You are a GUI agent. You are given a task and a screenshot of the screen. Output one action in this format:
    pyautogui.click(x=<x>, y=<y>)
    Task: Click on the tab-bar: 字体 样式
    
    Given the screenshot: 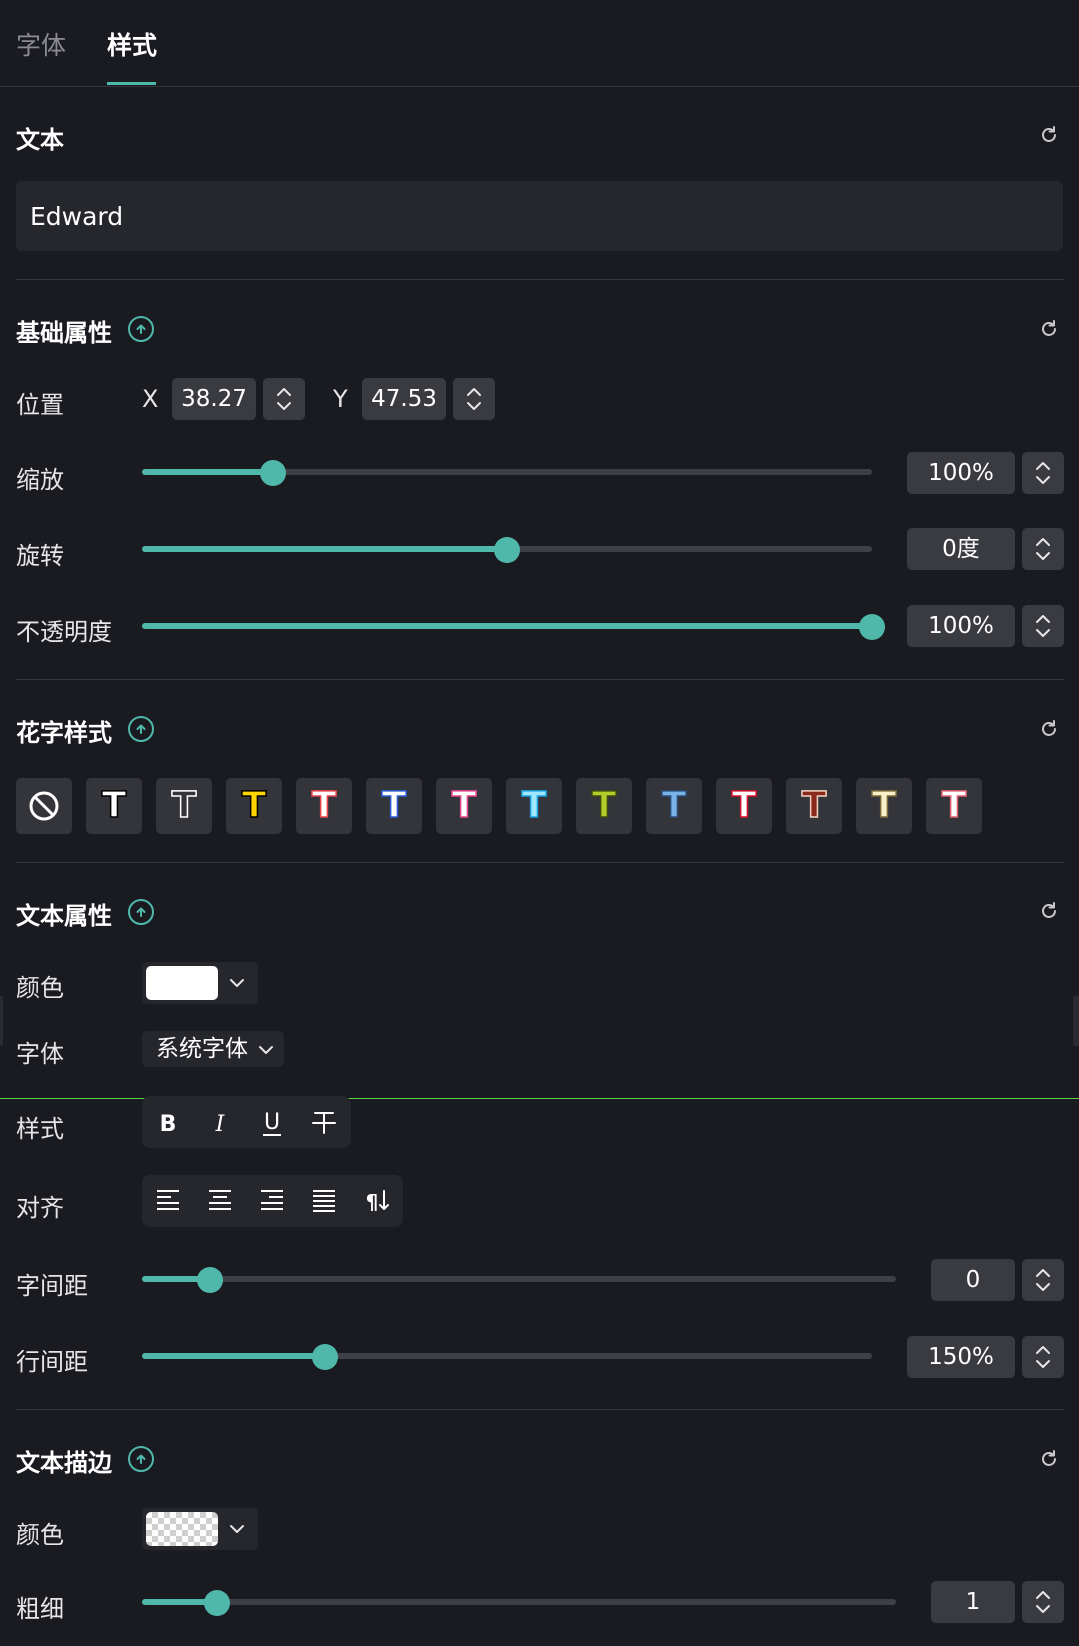 What is the action you would take?
    pyautogui.click(x=539, y=43)
    